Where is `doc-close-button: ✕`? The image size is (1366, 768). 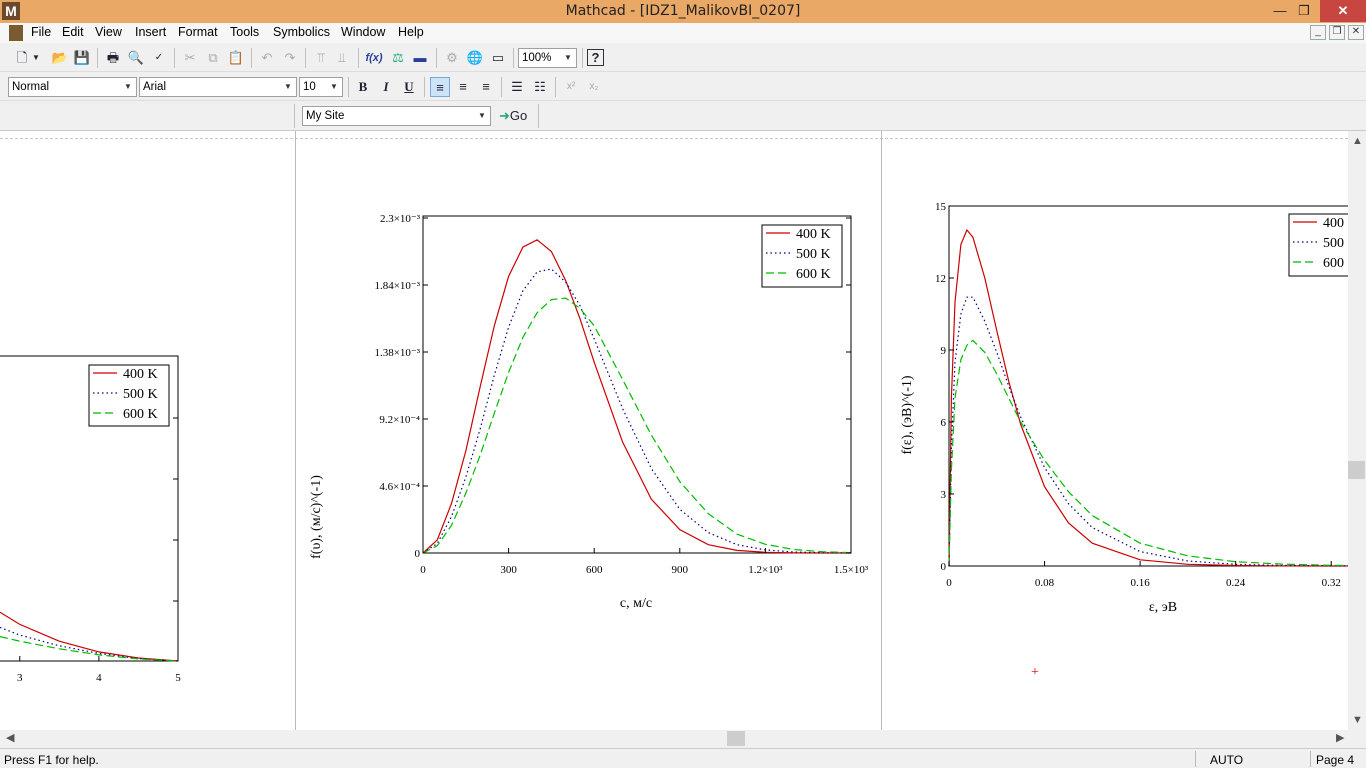 doc-close-button: ✕ is located at coordinates (1356, 32).